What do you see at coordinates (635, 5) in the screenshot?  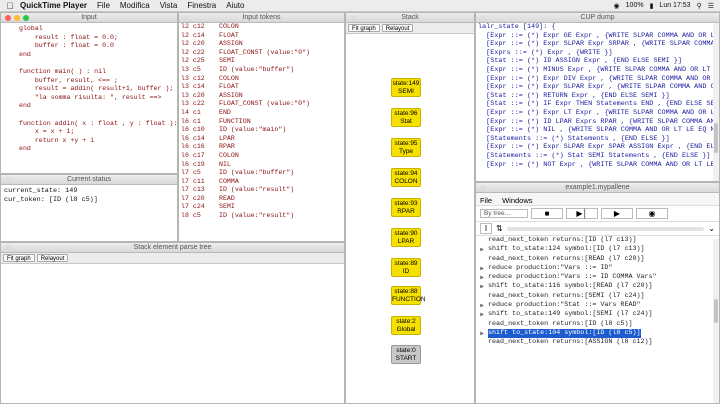 I see `battery-percent: 100%` at bounding box center [635, 5].